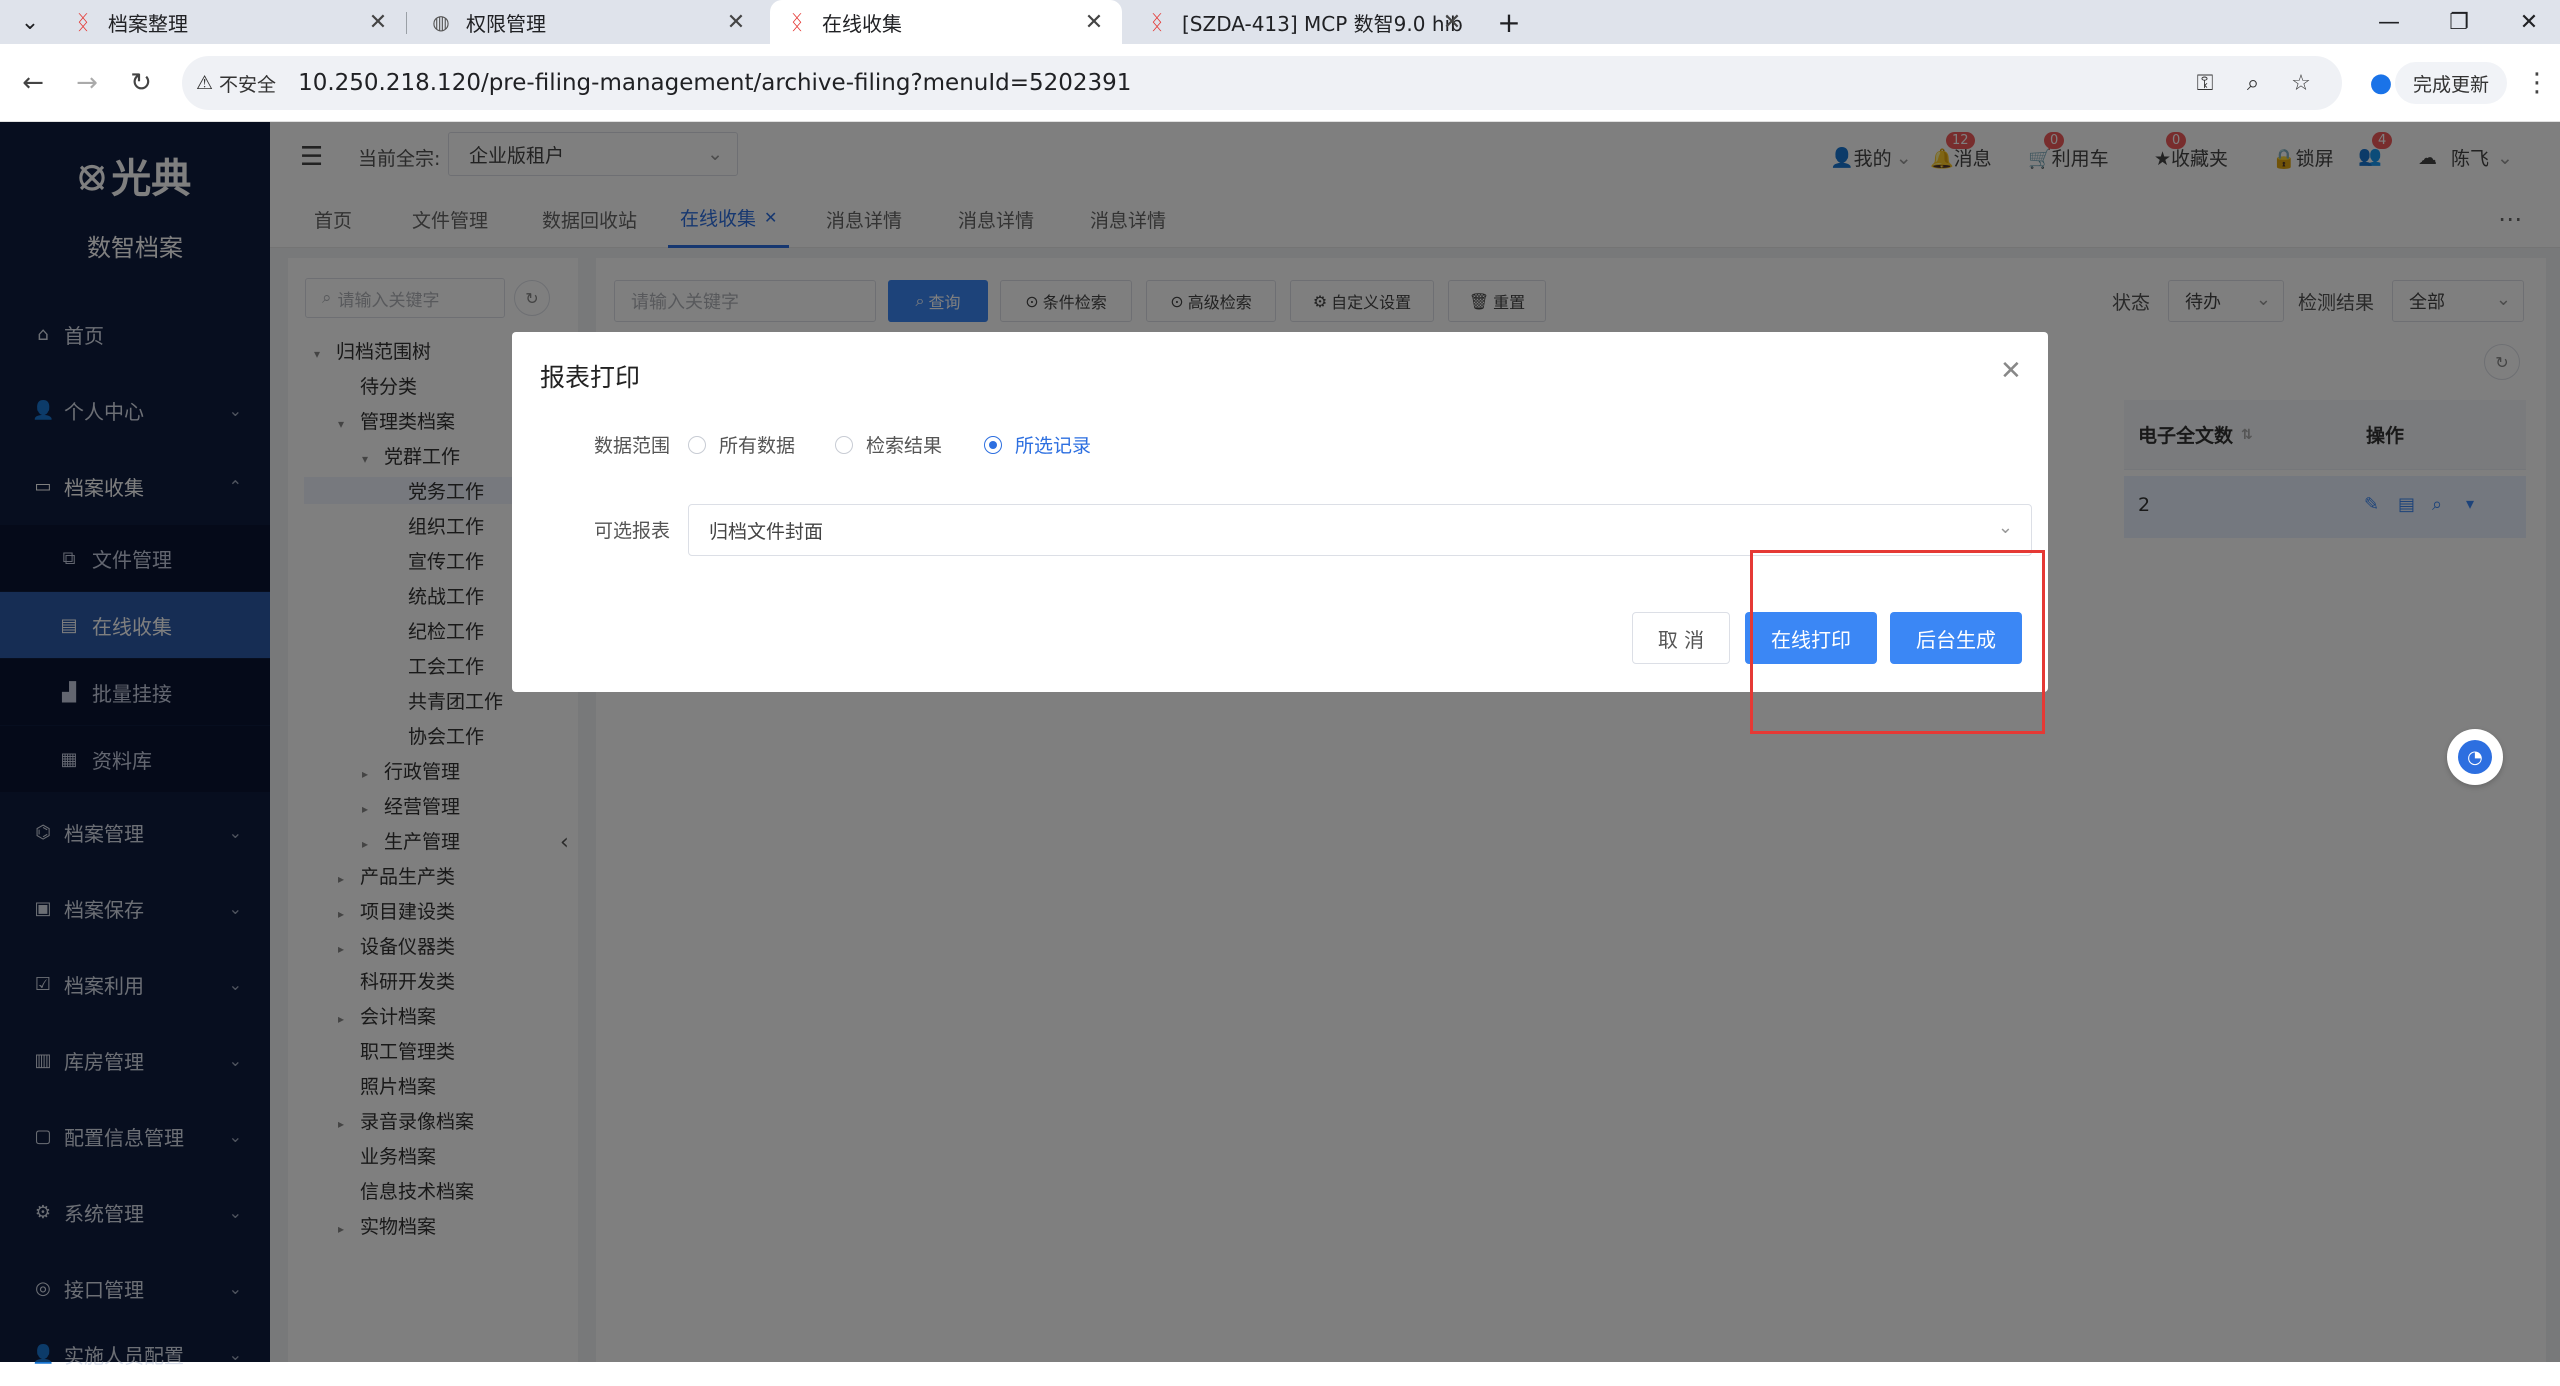  I want to click on zoom-icon: ⌕, so click(2253, 83).